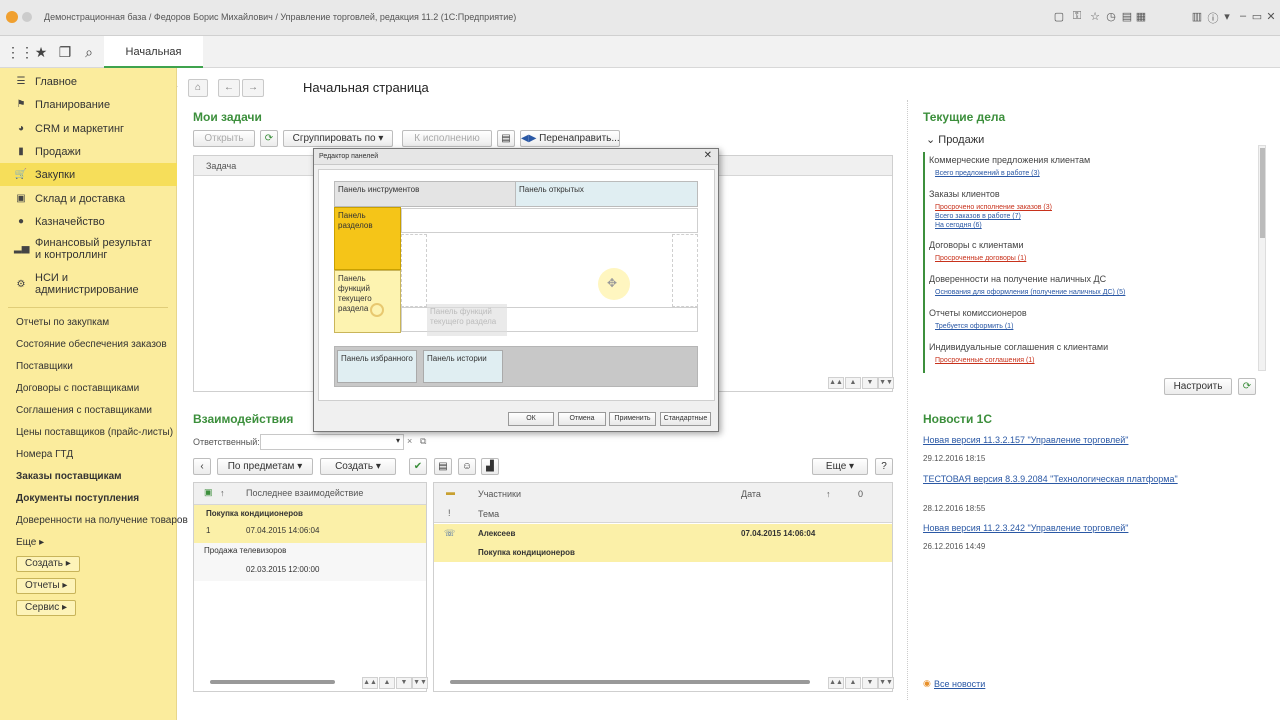  Describe the element at coordinates (980, 258) in the screenshot. I see `task-link: Просроченные договоры (1)` at that location.